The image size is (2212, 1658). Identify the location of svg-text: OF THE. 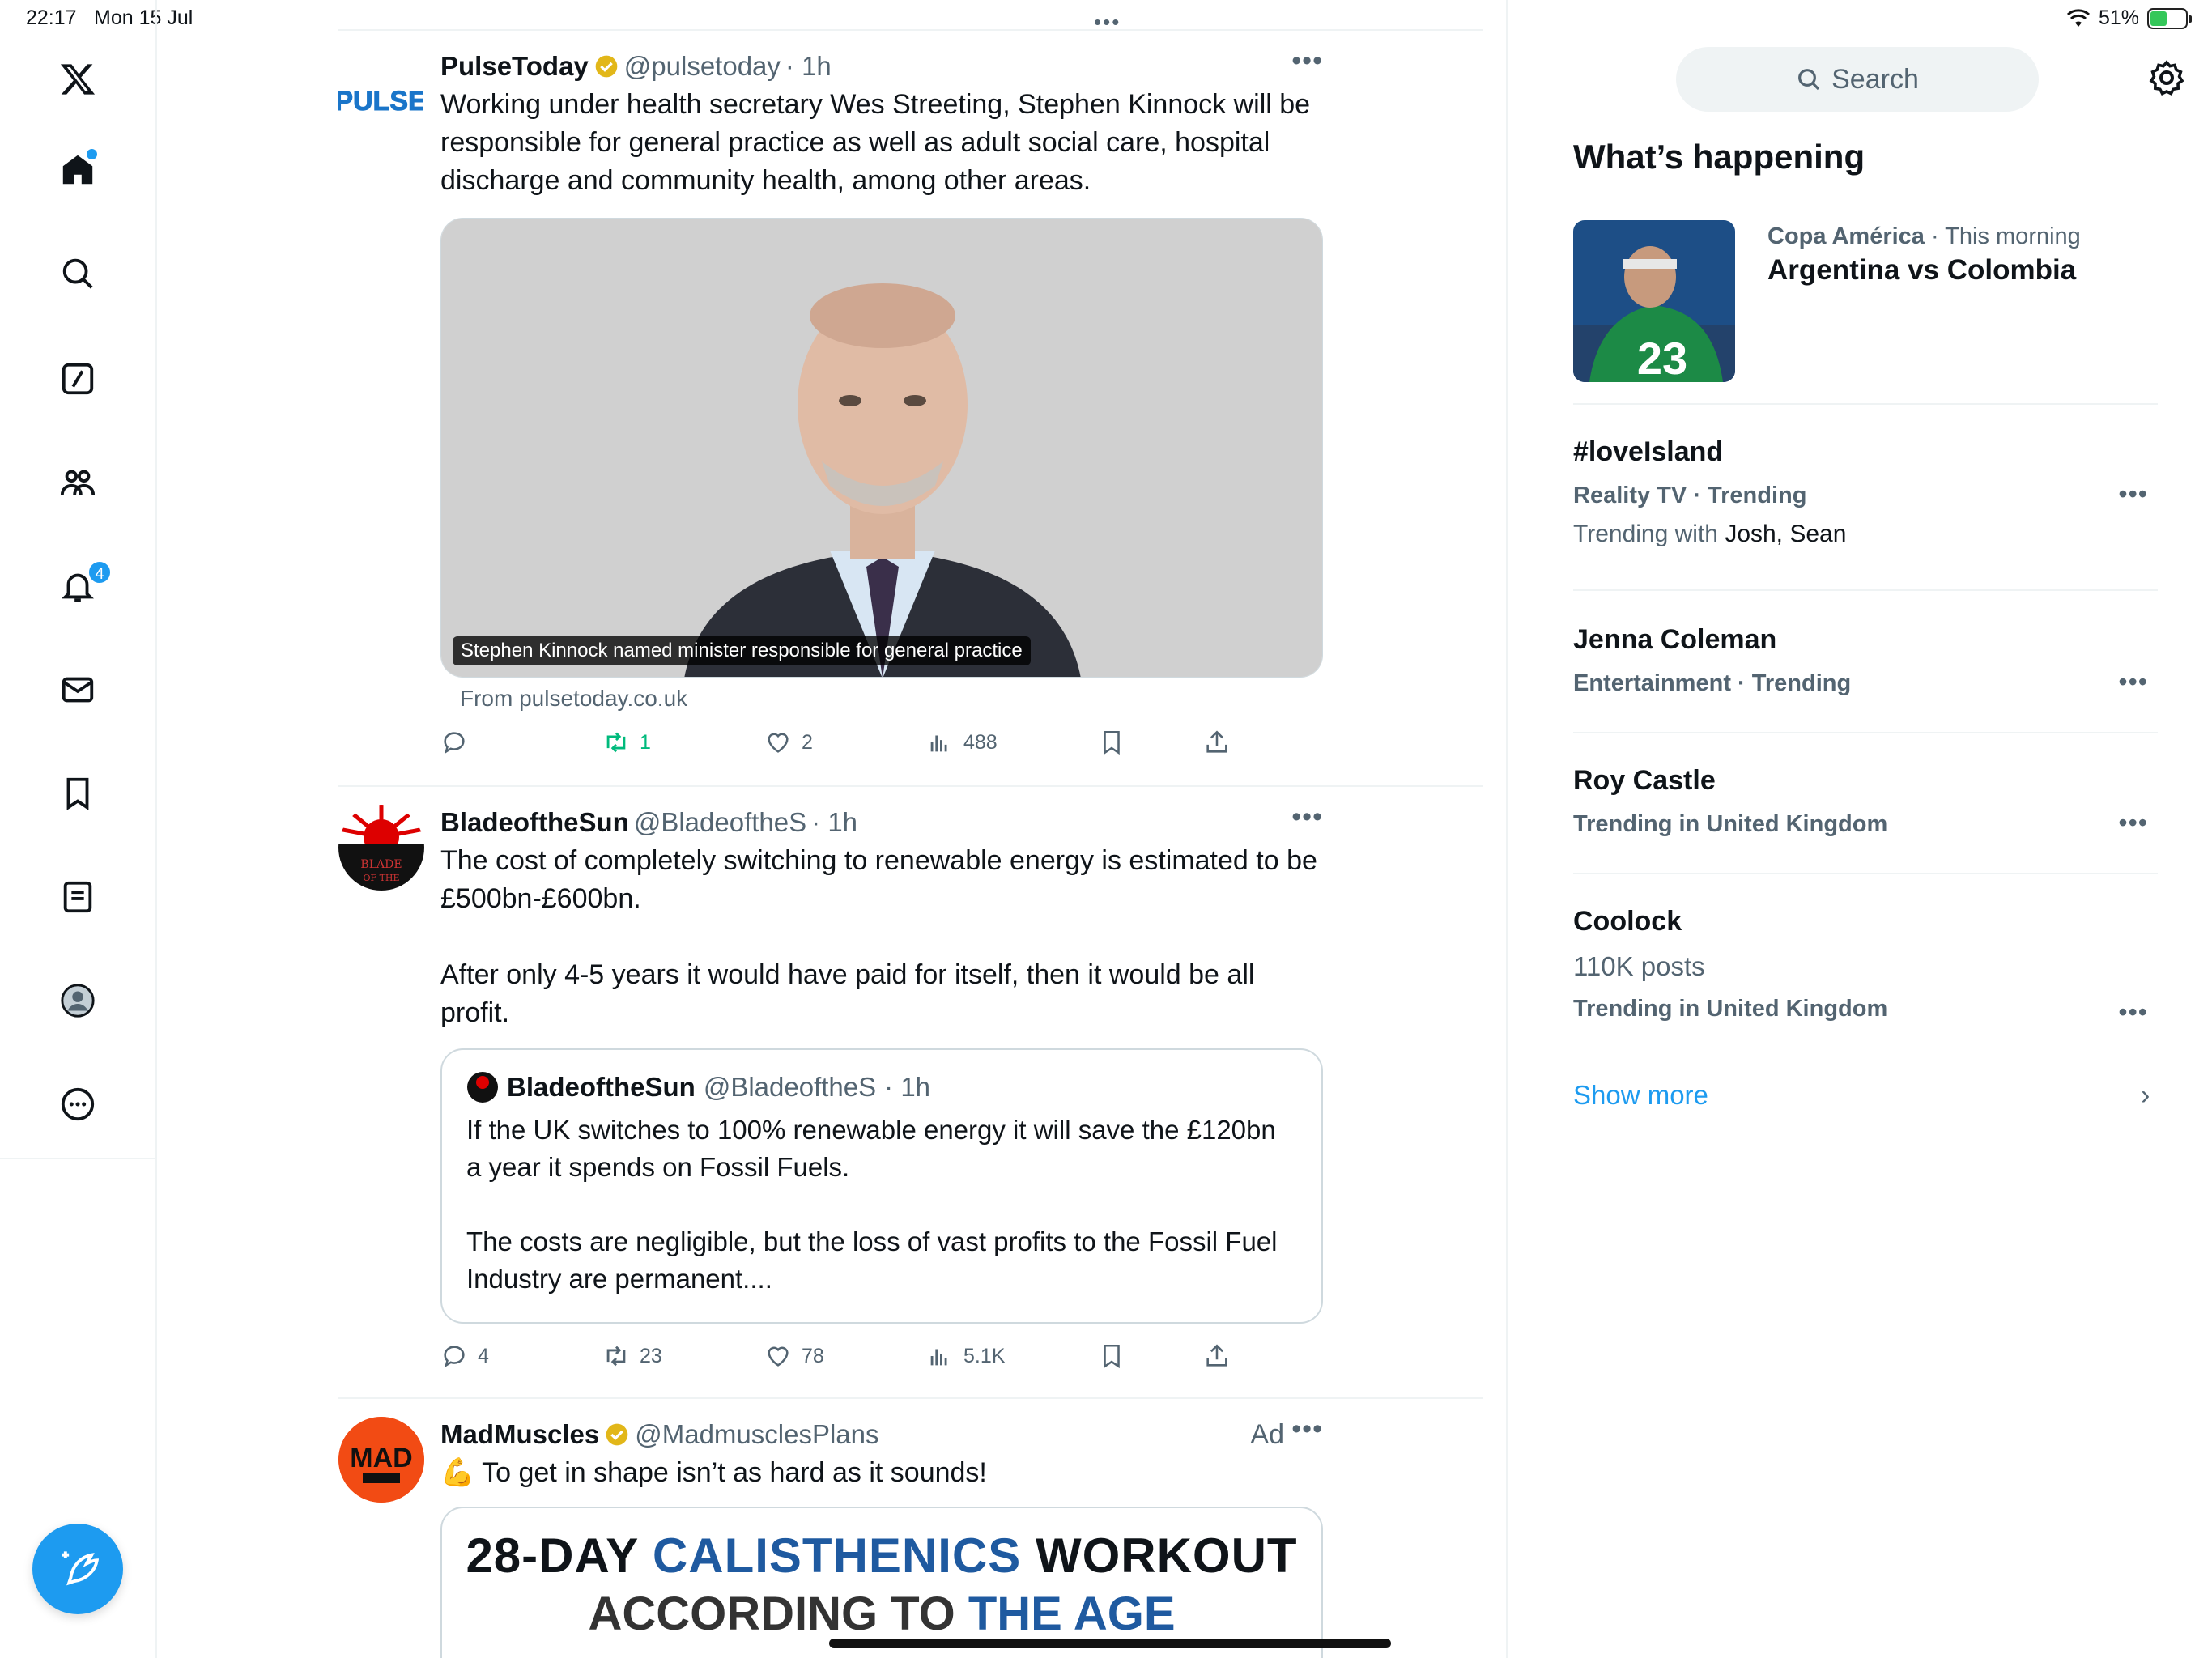
(381, 878).